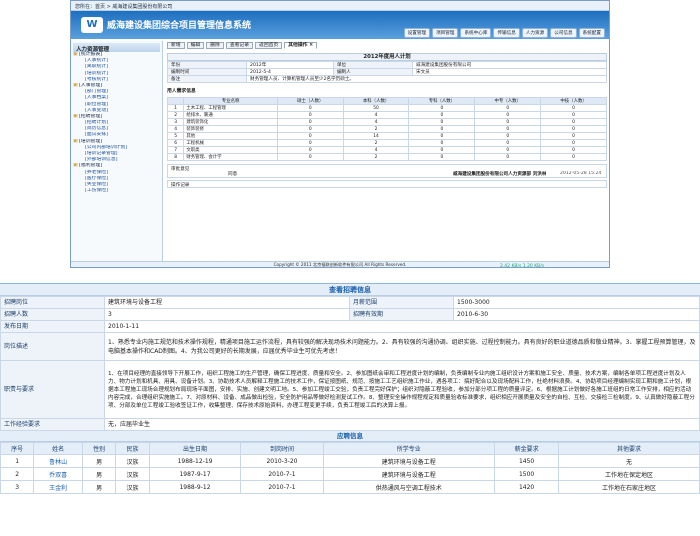 The height and width of the screenshot is (536, 700). Describe the element at coordinates (176, 45) in the screenshot. I see `tab-add: 新增` at that location.